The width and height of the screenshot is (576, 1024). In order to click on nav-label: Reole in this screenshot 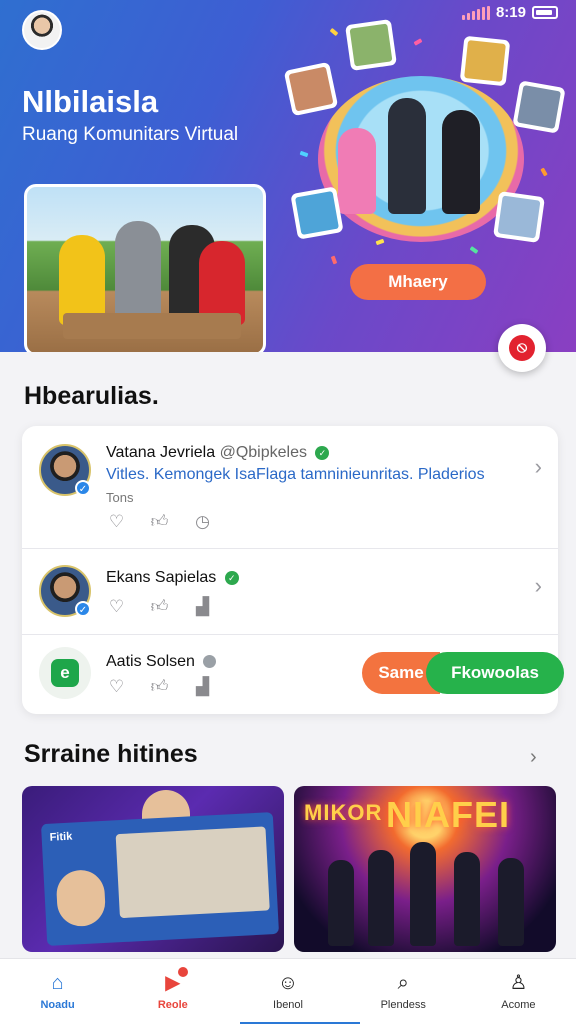, I will do `click(172, 1005)`.